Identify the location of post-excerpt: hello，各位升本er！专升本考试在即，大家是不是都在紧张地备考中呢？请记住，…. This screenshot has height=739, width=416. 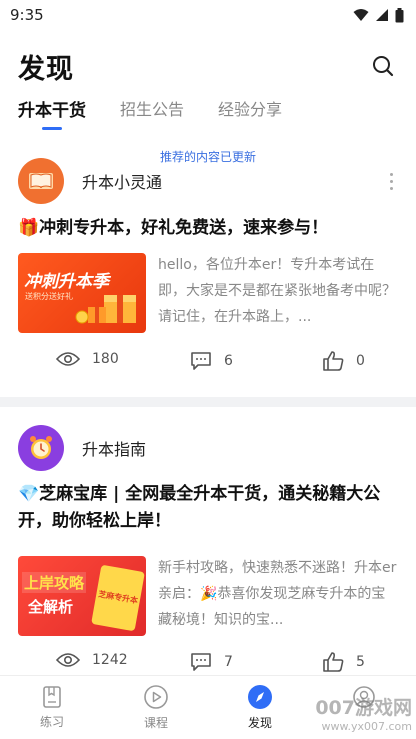
(278, 291).